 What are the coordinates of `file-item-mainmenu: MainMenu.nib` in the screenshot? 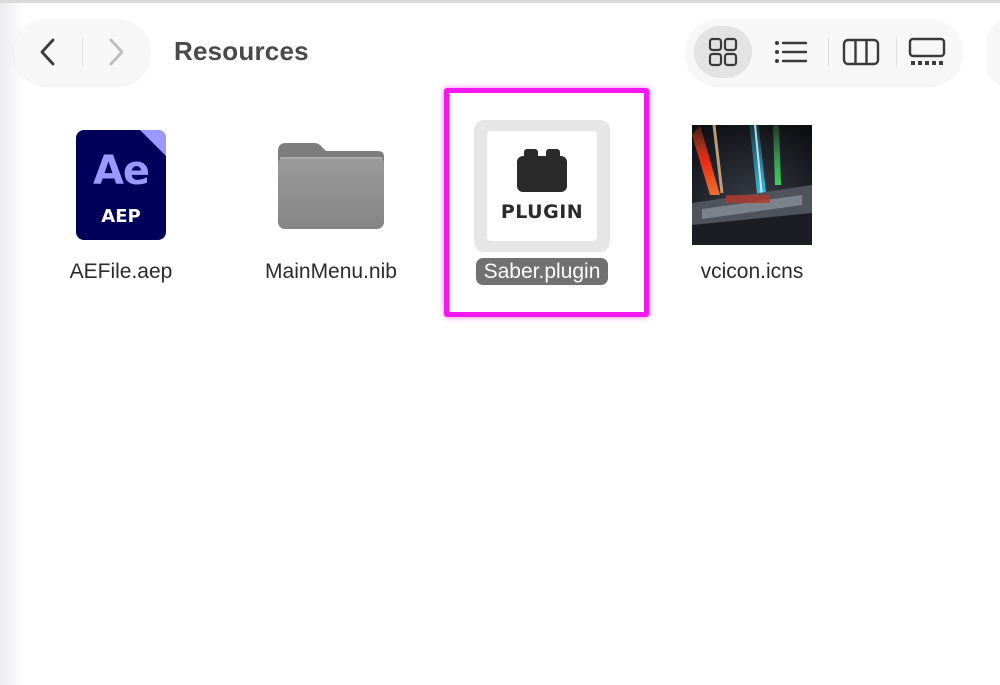 It's located at (331, 213).